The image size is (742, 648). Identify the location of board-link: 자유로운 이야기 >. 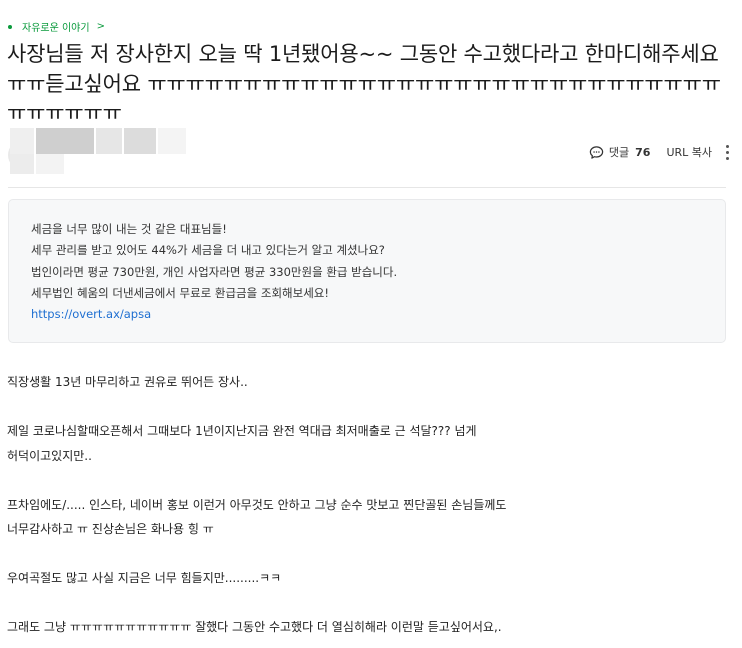
(56, 26).